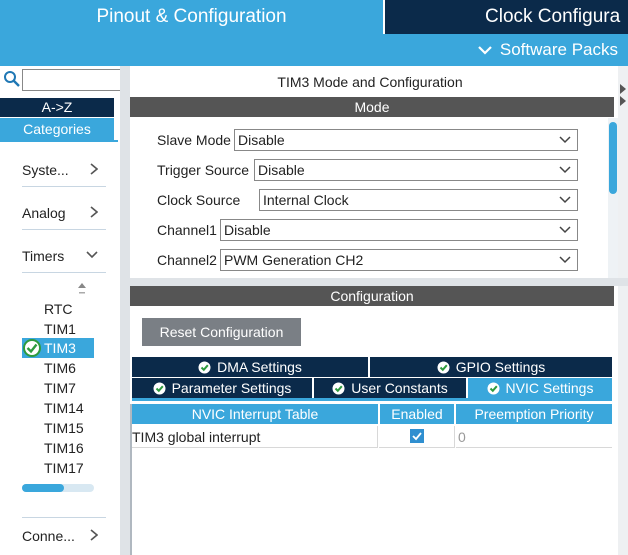 This screenshot has height=555, width=628. I want to click on slave-mode-select: Disable, so click(406, 140).